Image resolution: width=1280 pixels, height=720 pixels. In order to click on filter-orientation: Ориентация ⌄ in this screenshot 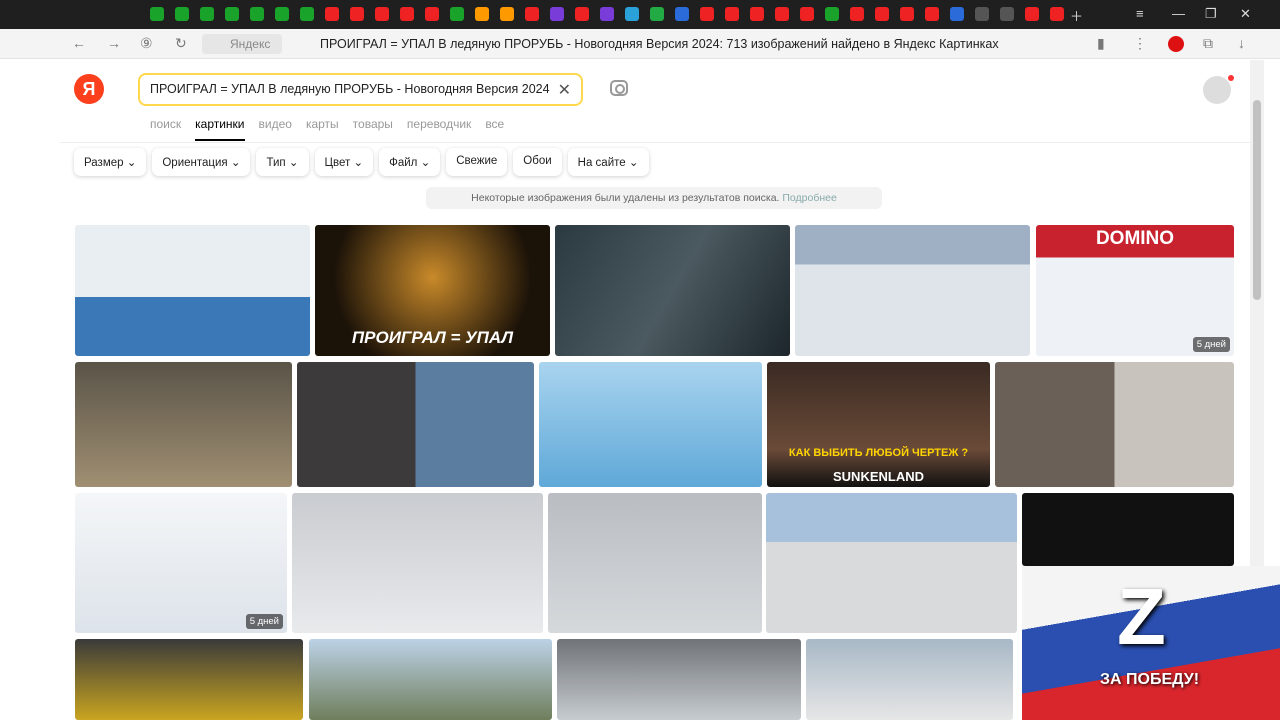, I will do `click(201, 162)`.